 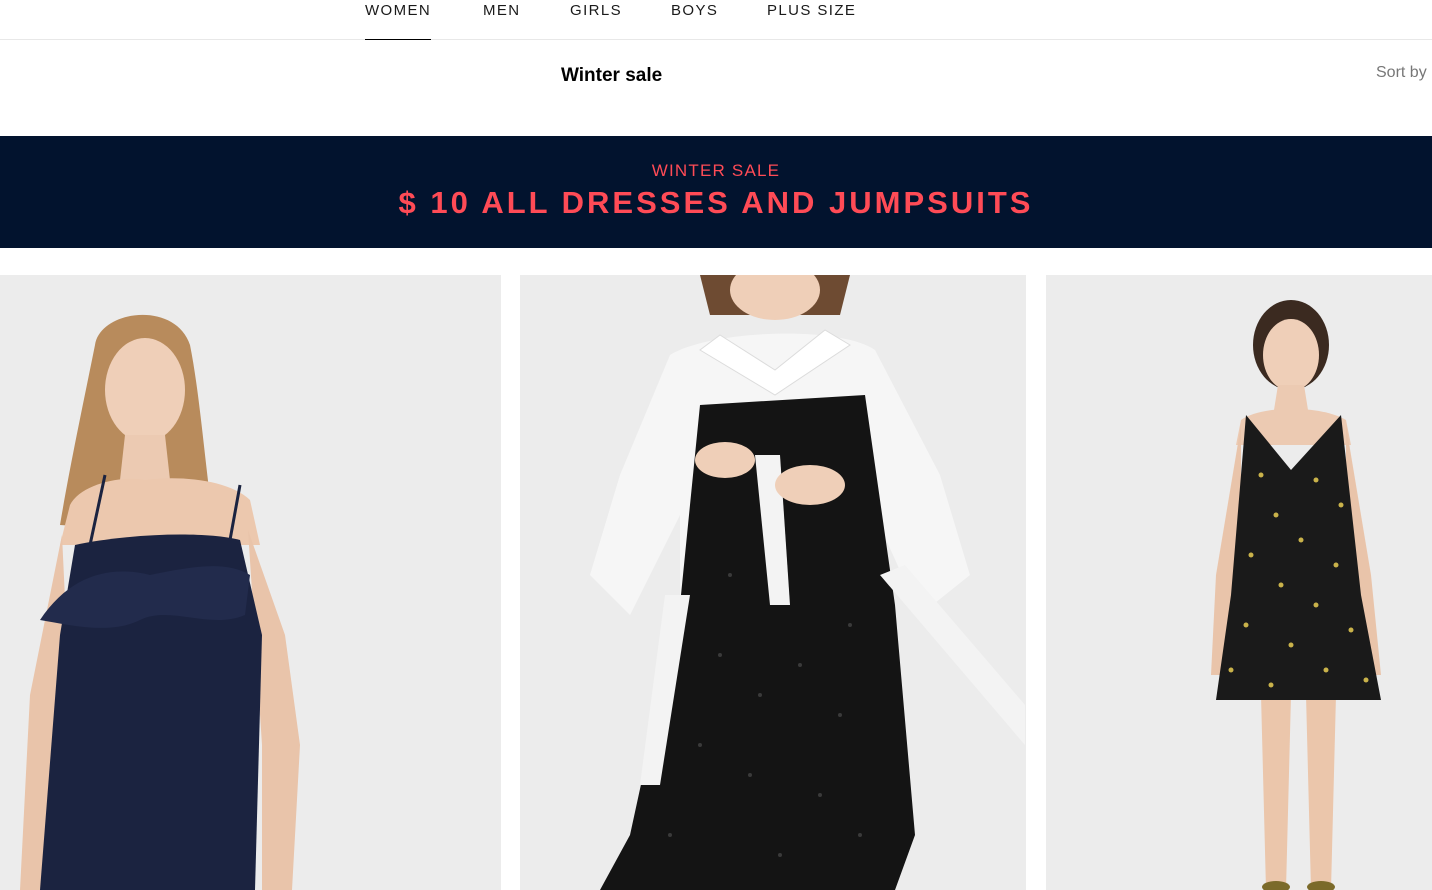 What do you see at coordinates (811, 20) in the screenshot?
I see `tab-plus-size: PLUS SIZE` at bounding box center [811, 20].